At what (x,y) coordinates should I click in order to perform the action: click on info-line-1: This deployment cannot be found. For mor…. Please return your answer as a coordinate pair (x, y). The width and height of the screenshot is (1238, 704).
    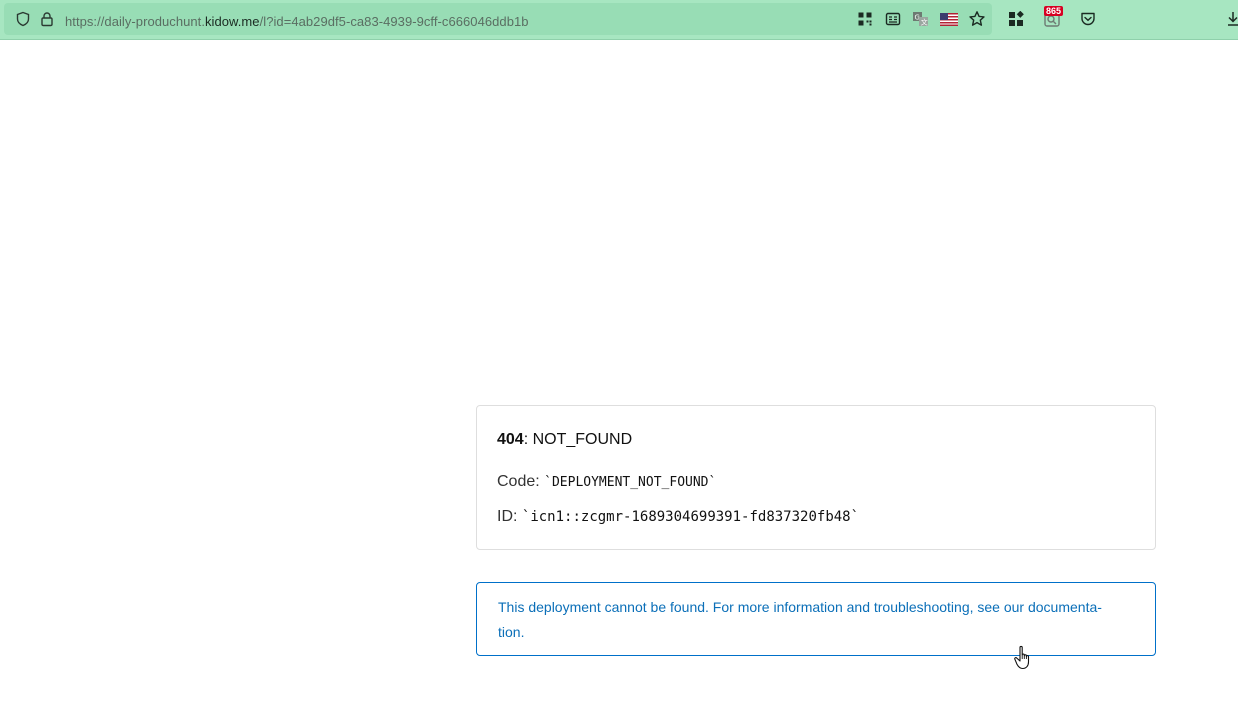
    Looking at the image, I should click on (813, 607).